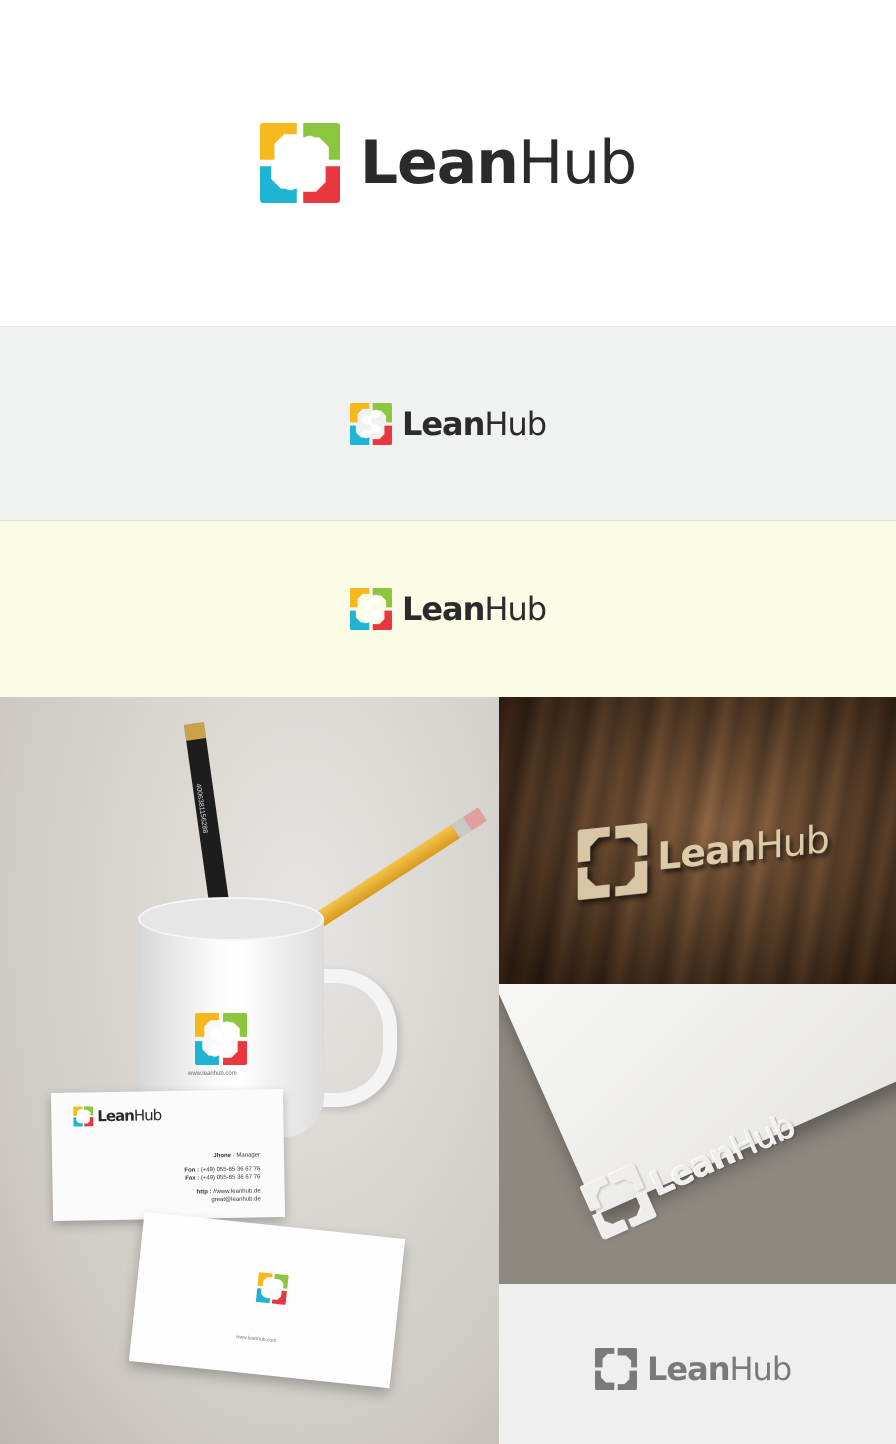 Image resolution: width=896 pixels, height=1444 pixels. Describe the element at coordinates (248, 1155) in the screenshot. I see `card-role: Manager` at that location.